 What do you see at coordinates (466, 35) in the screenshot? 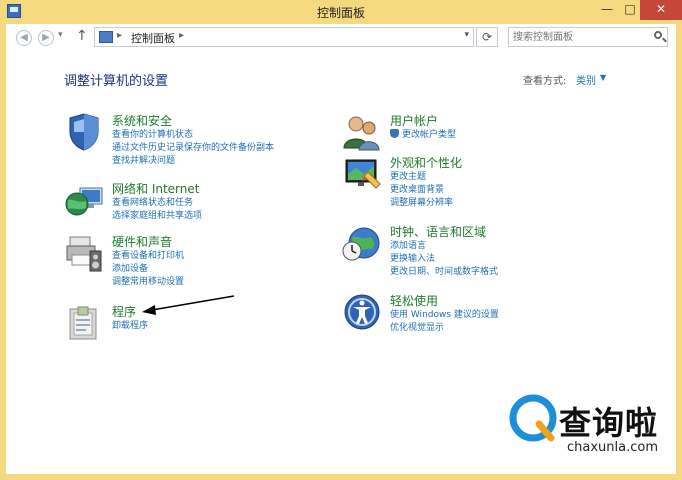
I see `address-dropdown-icon: ▾` at bounding box center [466, 35].